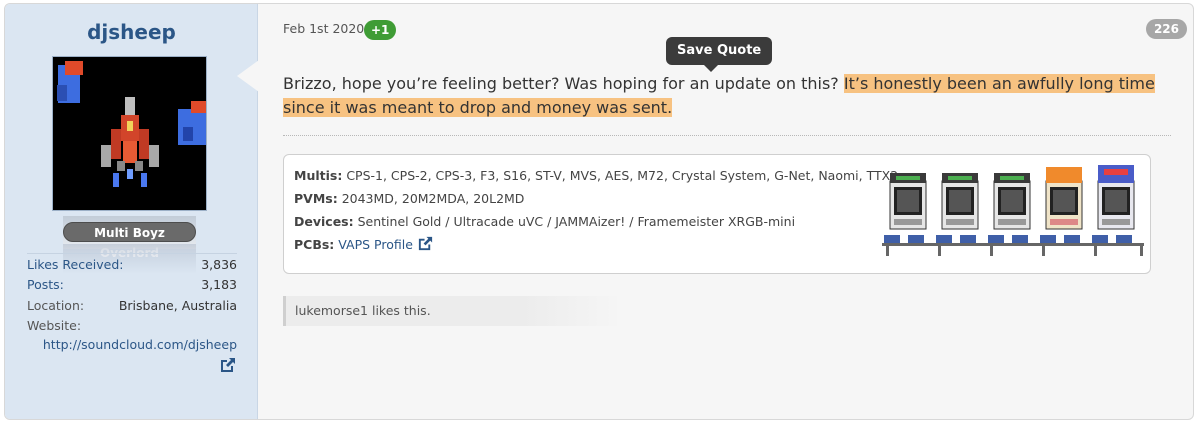 Image resolution: width=1200 pixels, height=428 pixels. What do you see at coordinates (323, 28) in the screenshot?
I see `post-date: Feb 1st 2020` at bounding box center [323, 28].